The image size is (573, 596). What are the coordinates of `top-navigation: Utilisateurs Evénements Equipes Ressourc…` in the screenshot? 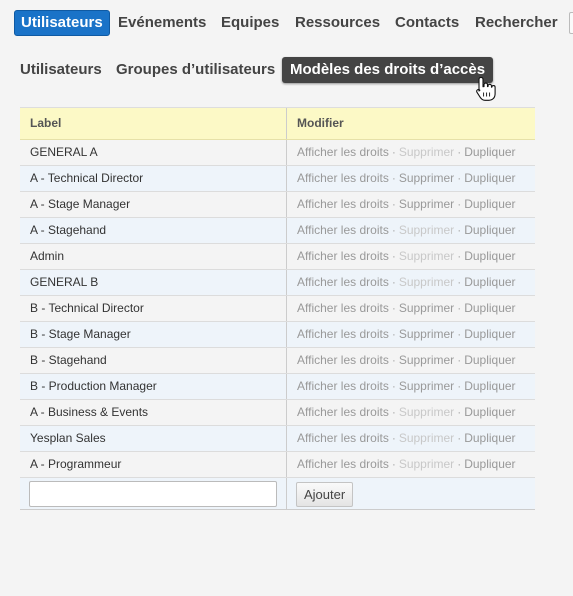 It's located at (286, 23).